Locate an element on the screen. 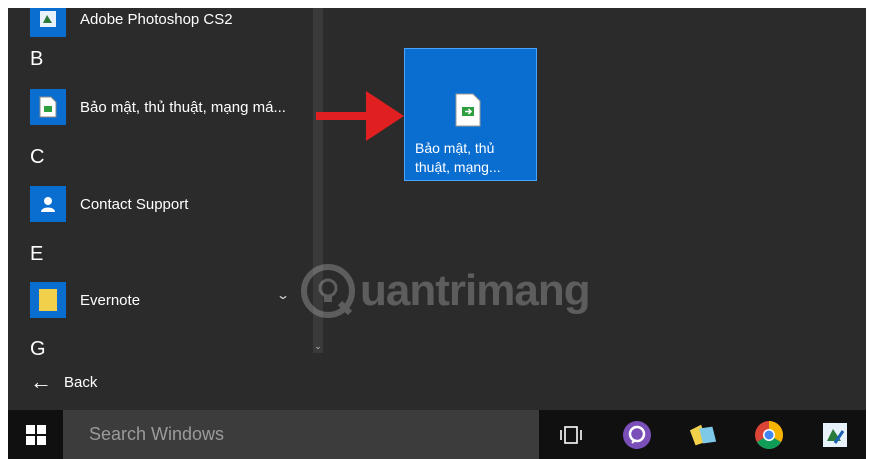 The width and height of the screenshot is (870, 459). letter-header-c: C is located at coordinates (37, 157).